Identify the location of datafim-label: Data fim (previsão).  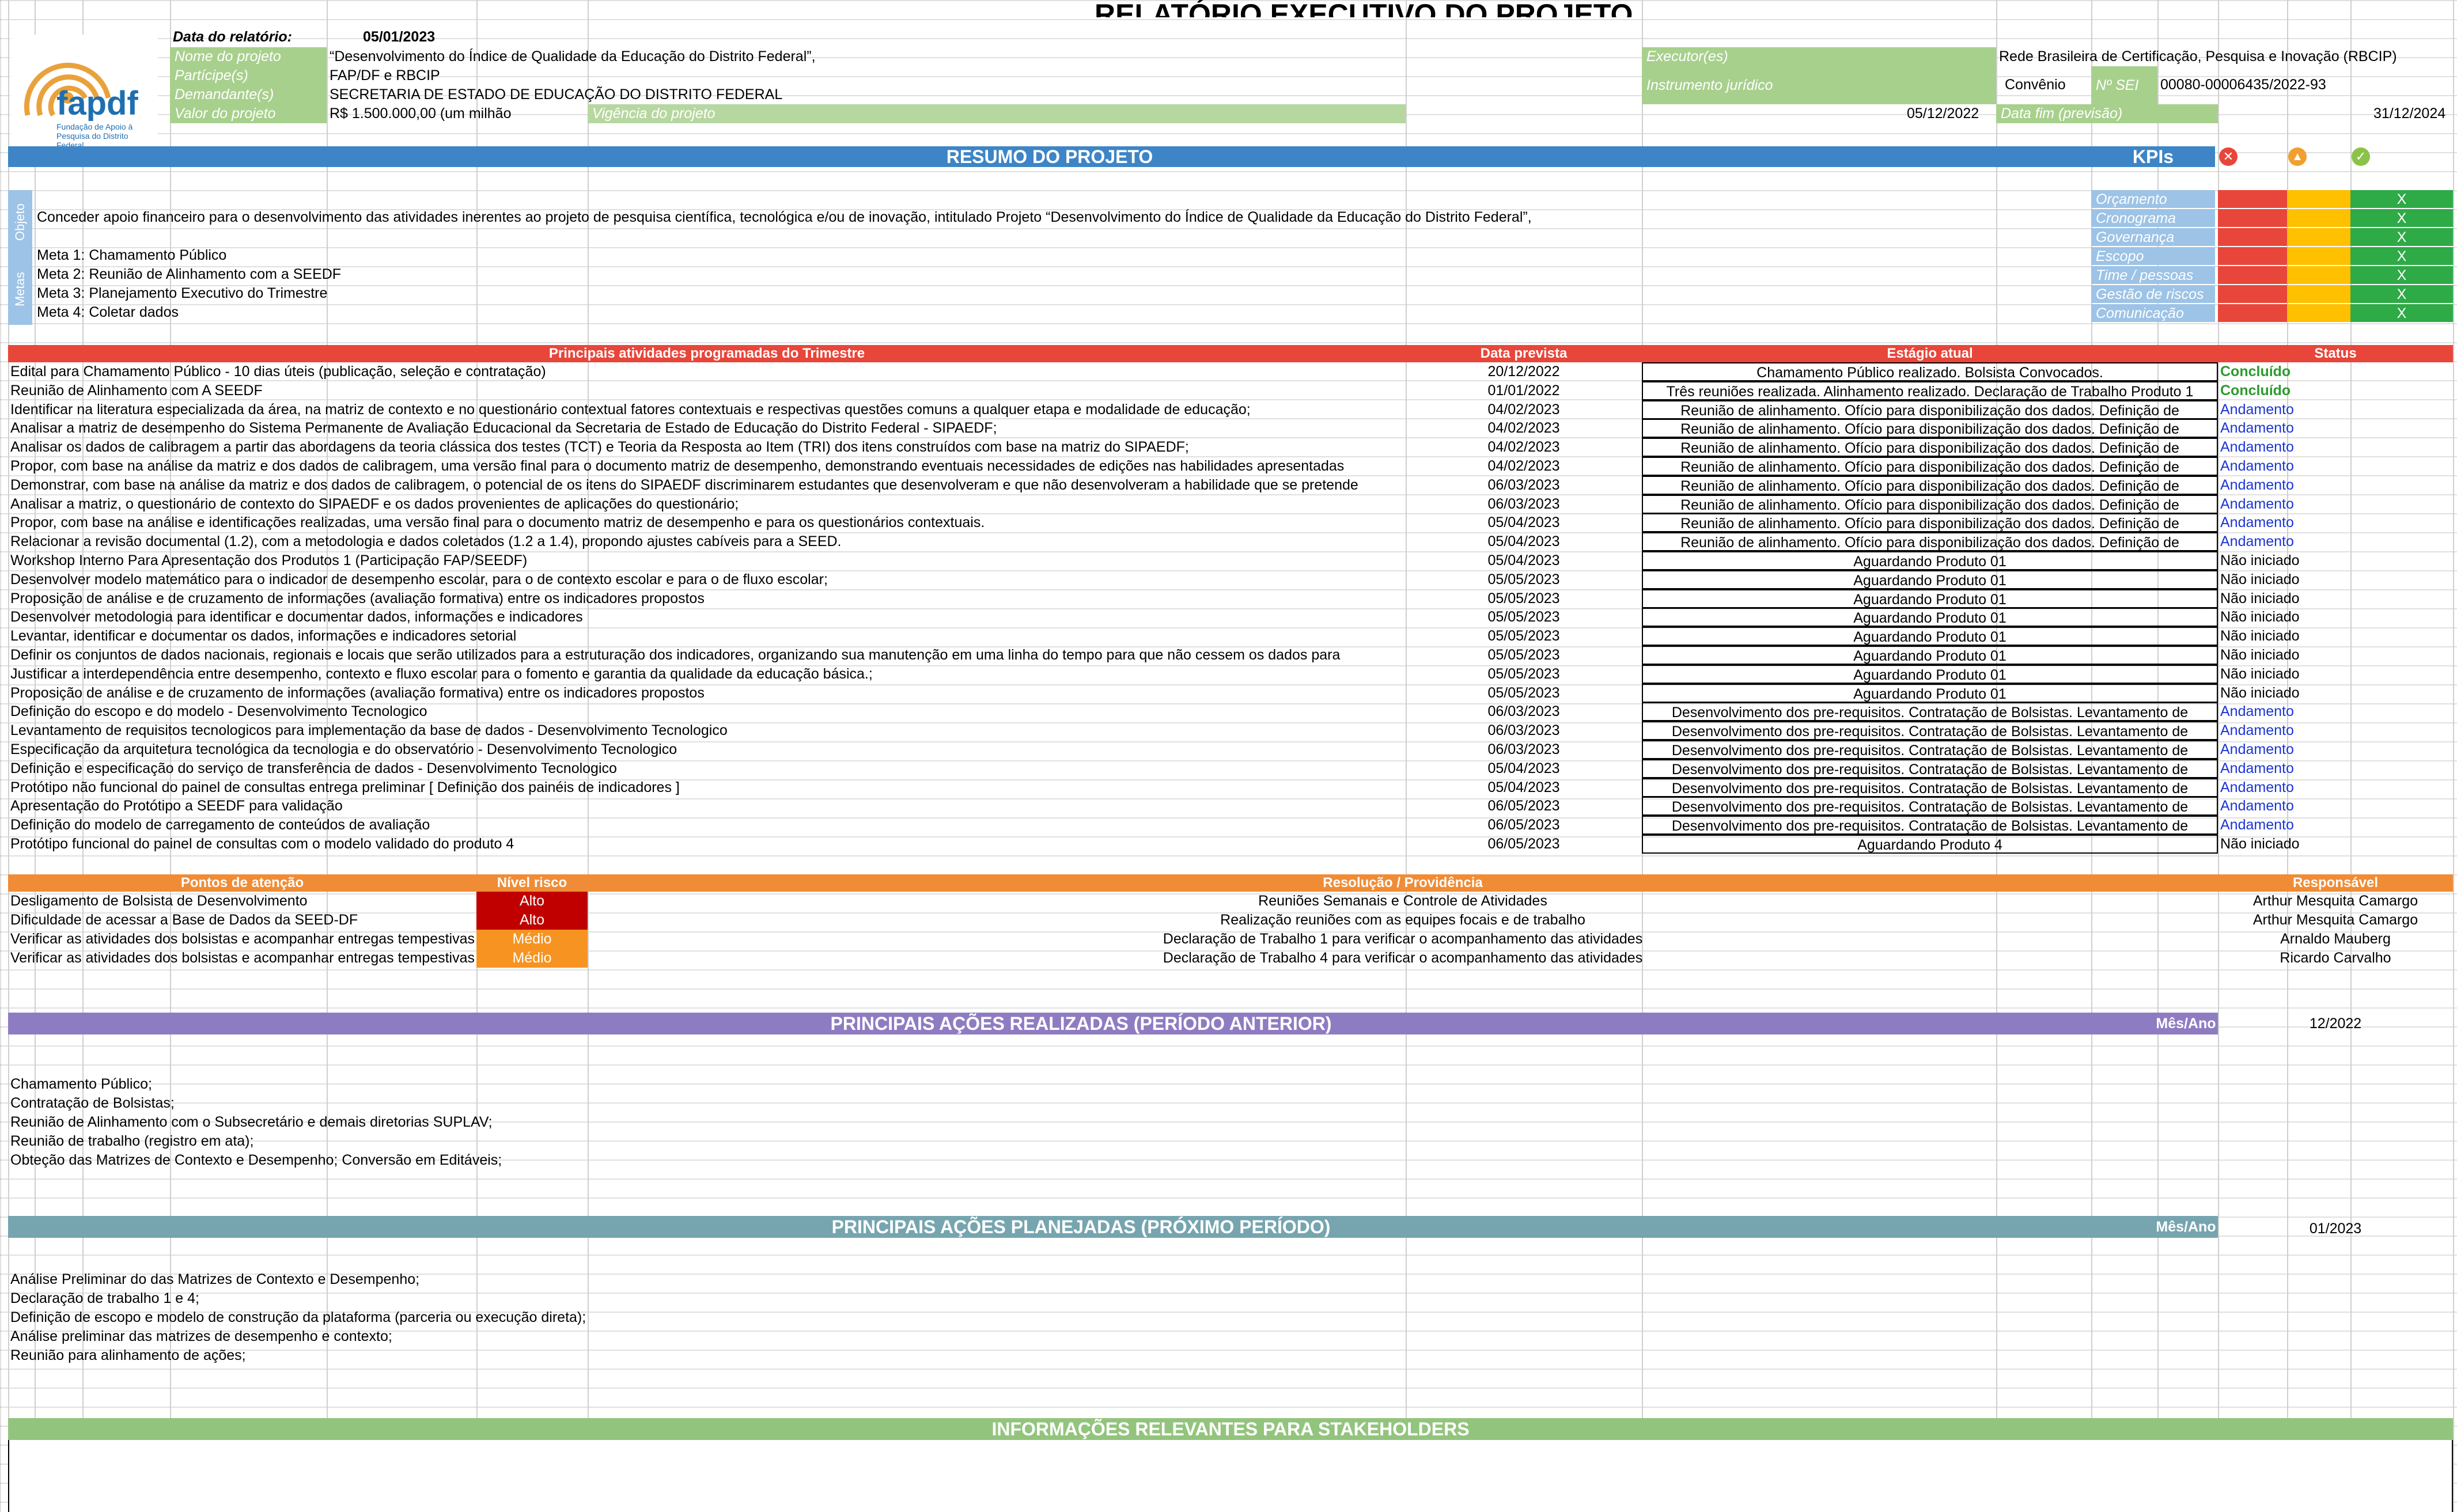
(2107, 113).